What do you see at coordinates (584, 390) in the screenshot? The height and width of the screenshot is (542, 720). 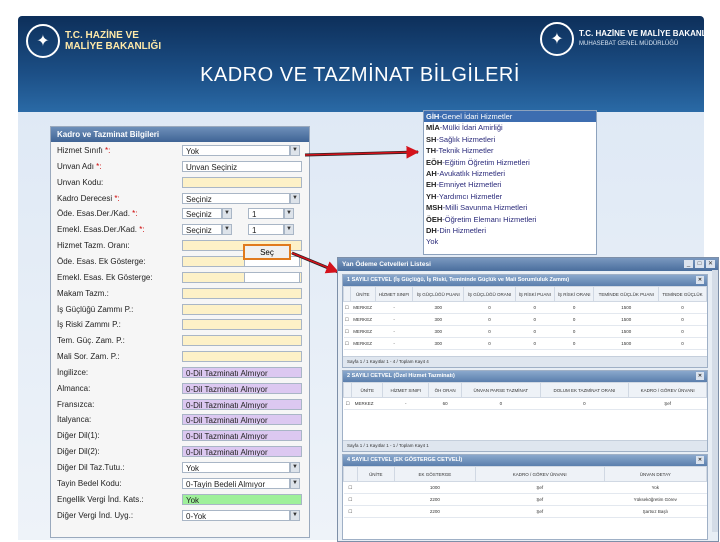 I see `column-header: DOLUM EK TAZMİNAT ORANI` at bounding box center [584, 390].